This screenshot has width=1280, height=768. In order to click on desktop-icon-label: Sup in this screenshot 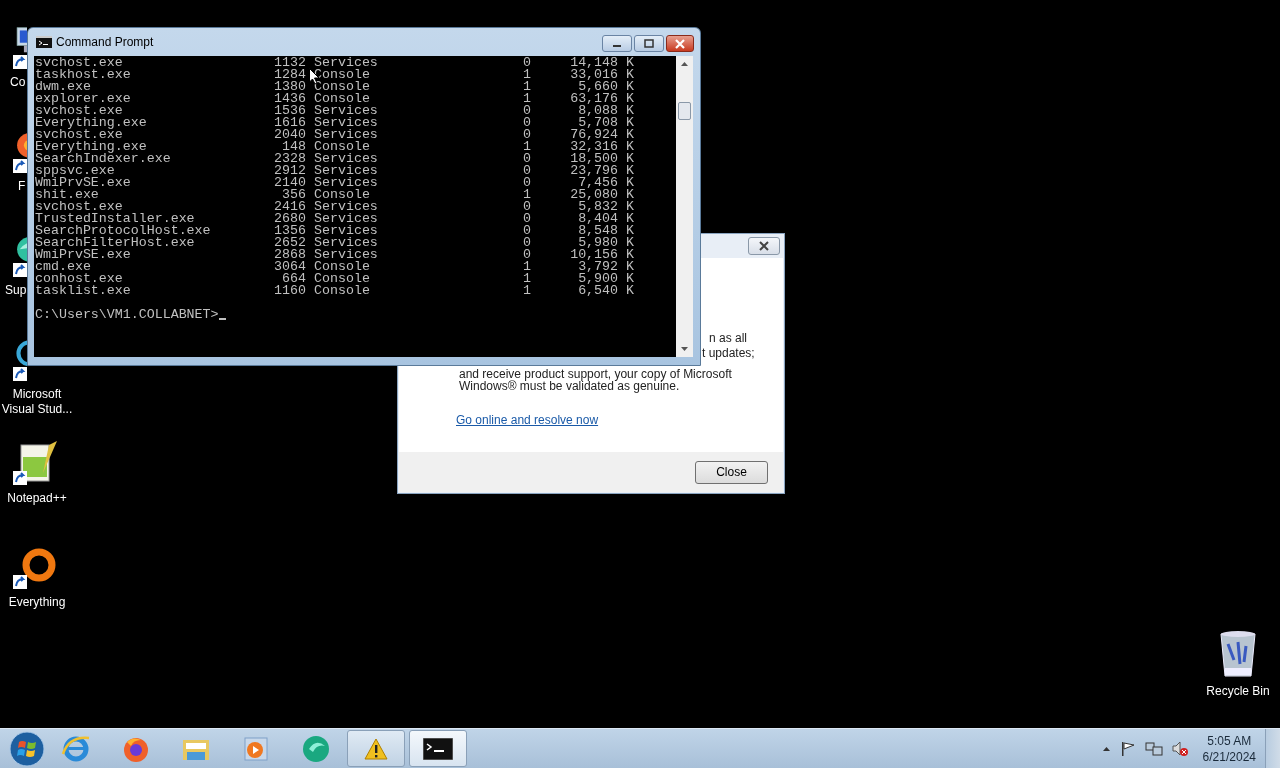, I will do `click(16, 290)`.